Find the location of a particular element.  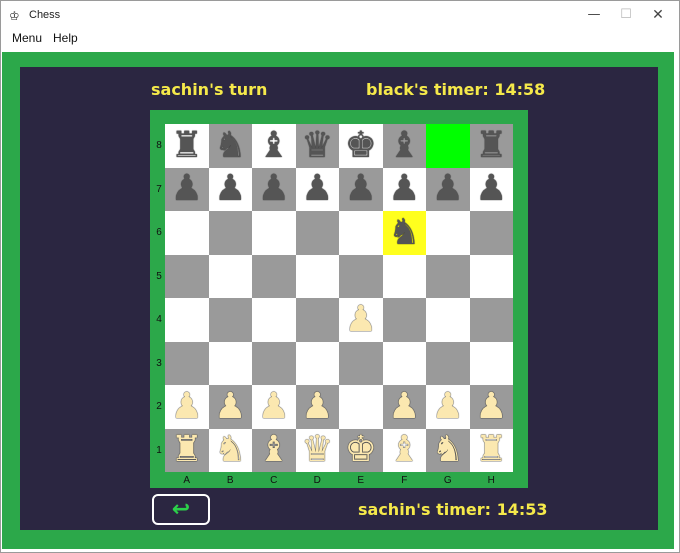

square-c5 is located at coordinates (274, 276).